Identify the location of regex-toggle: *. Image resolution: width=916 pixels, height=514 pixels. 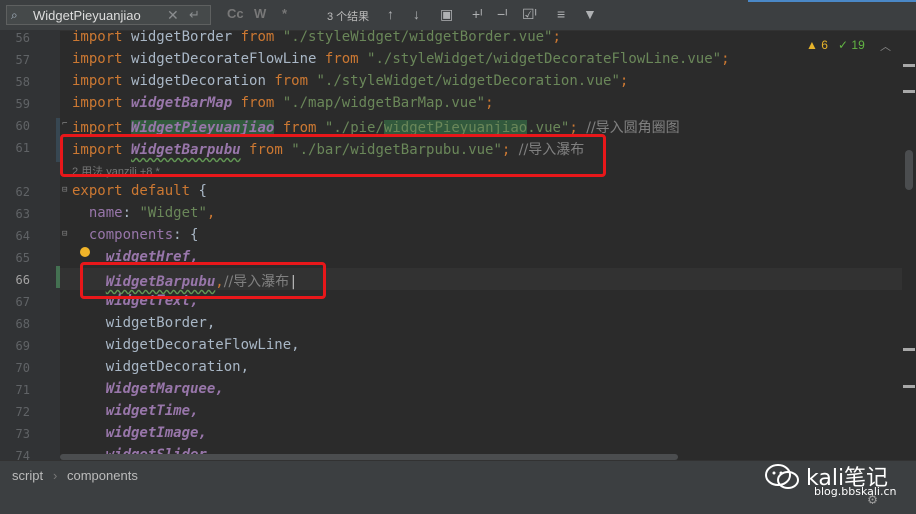
(284, 13).